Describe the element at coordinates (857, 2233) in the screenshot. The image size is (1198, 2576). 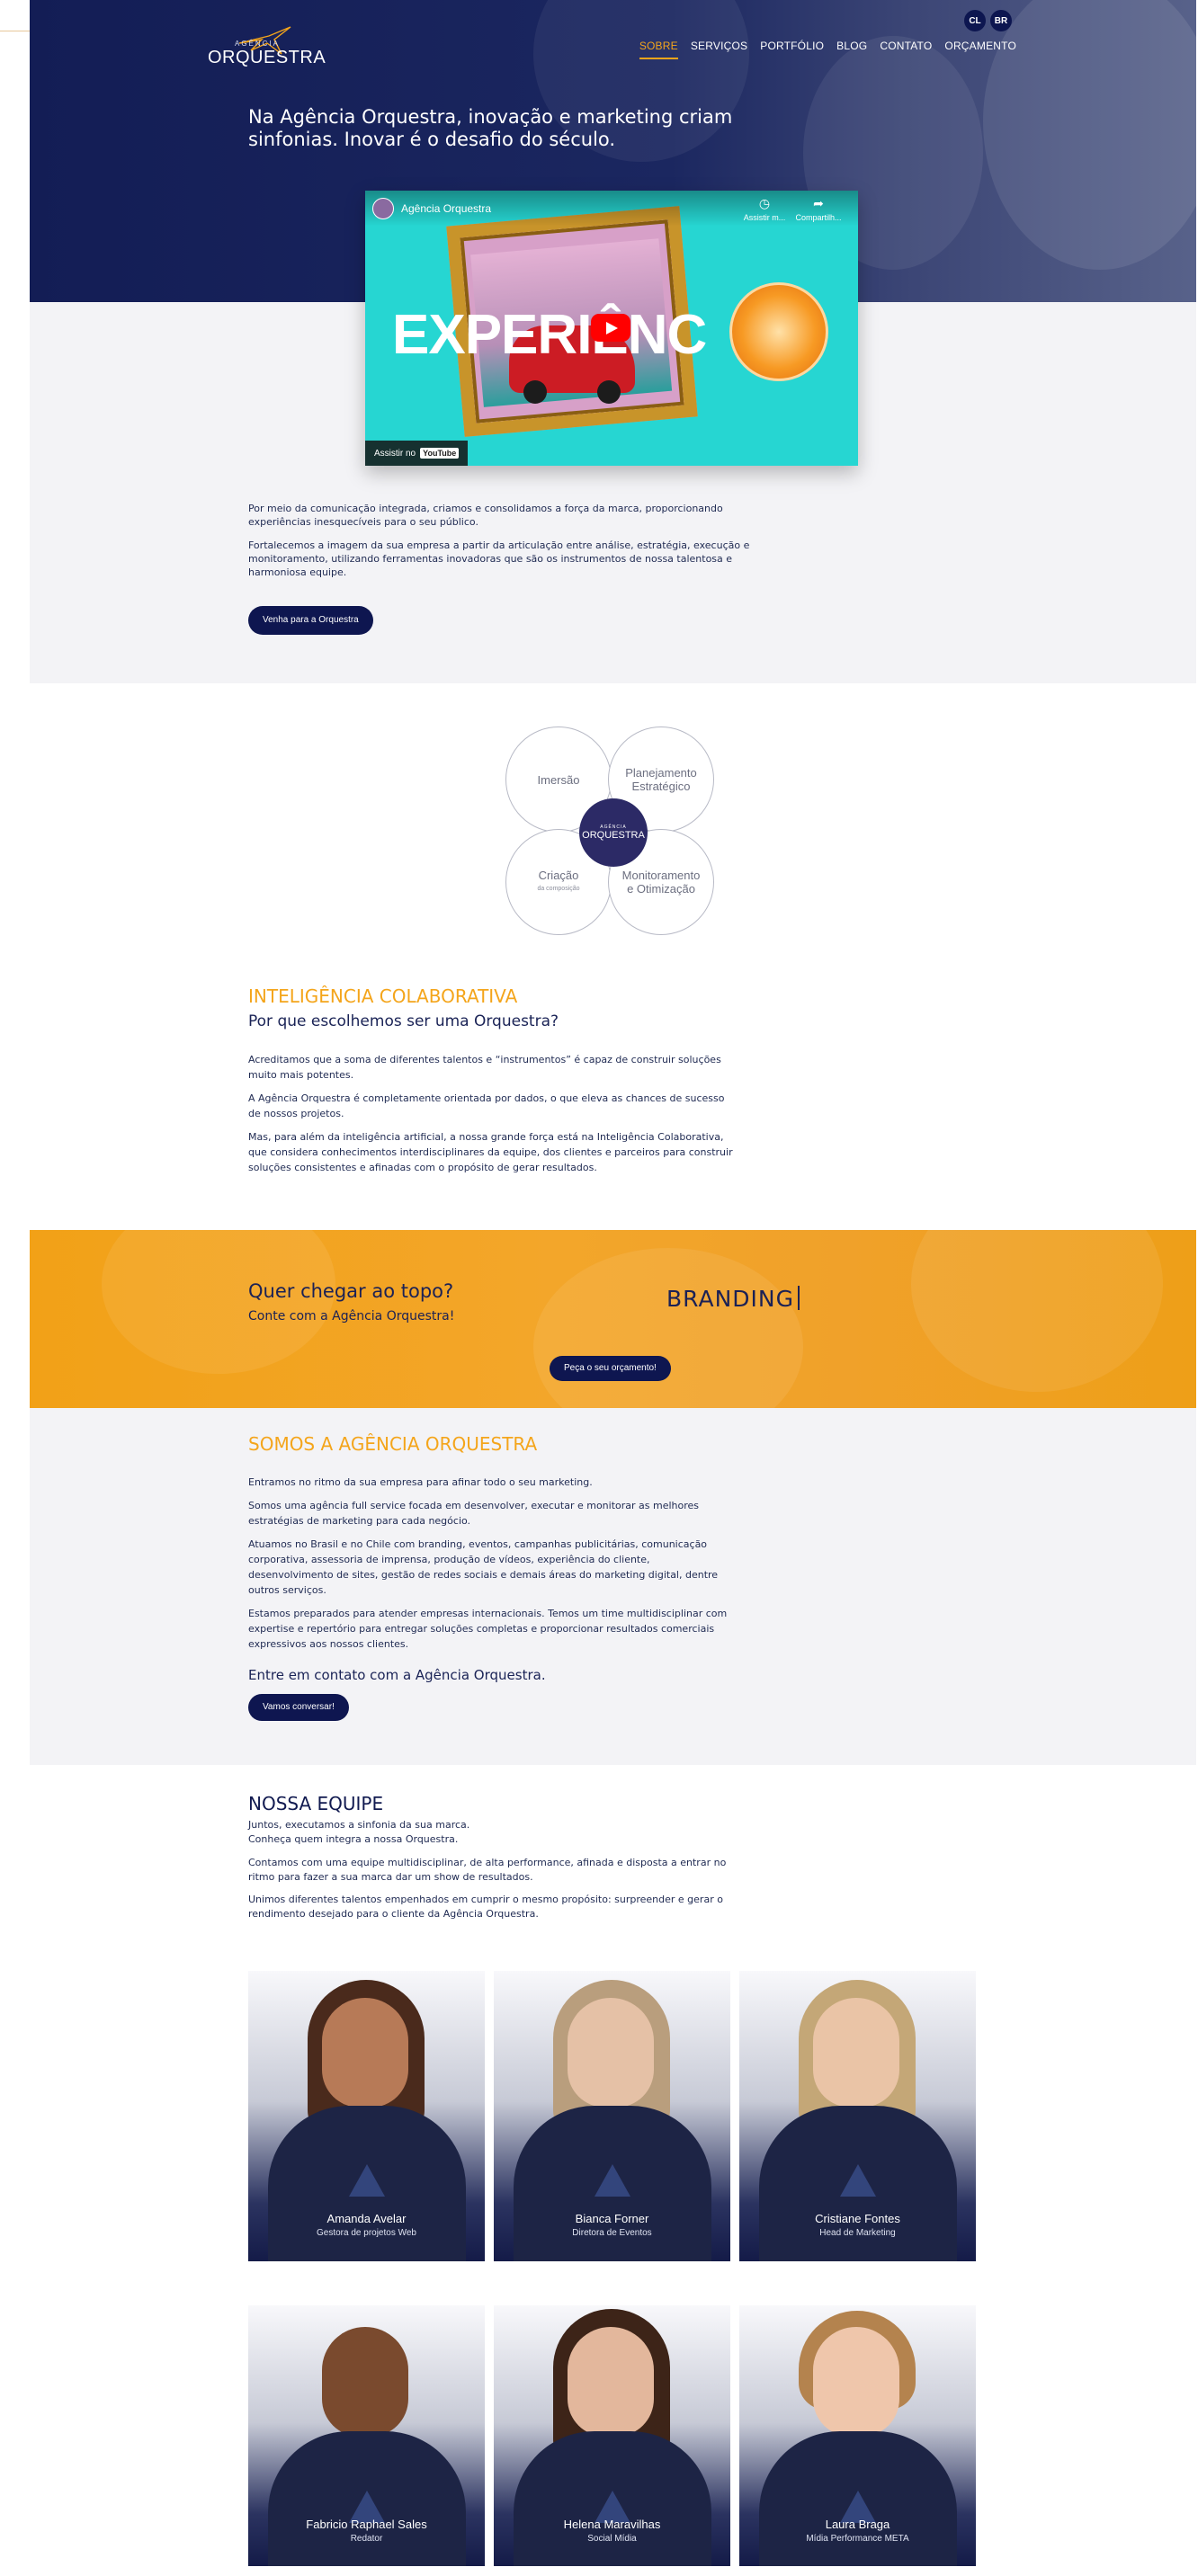
I see `member-role: Head de Marketing` at that location.